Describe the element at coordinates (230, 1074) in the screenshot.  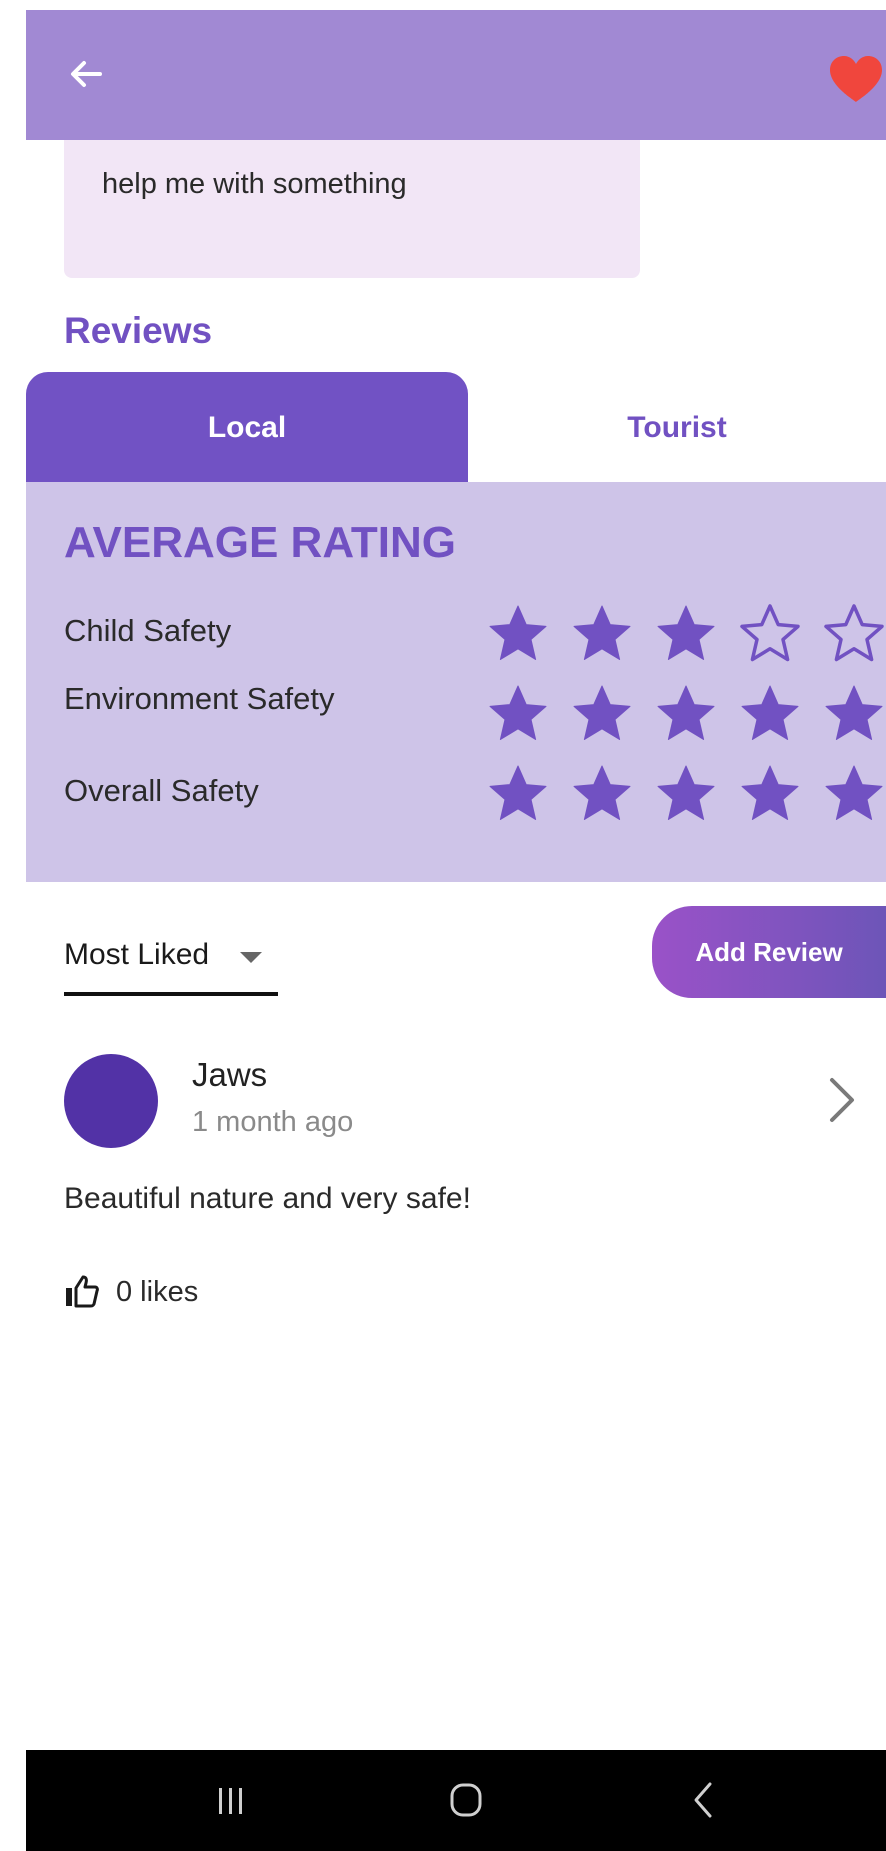
I see `reviewer-name: Jaws` at that location.